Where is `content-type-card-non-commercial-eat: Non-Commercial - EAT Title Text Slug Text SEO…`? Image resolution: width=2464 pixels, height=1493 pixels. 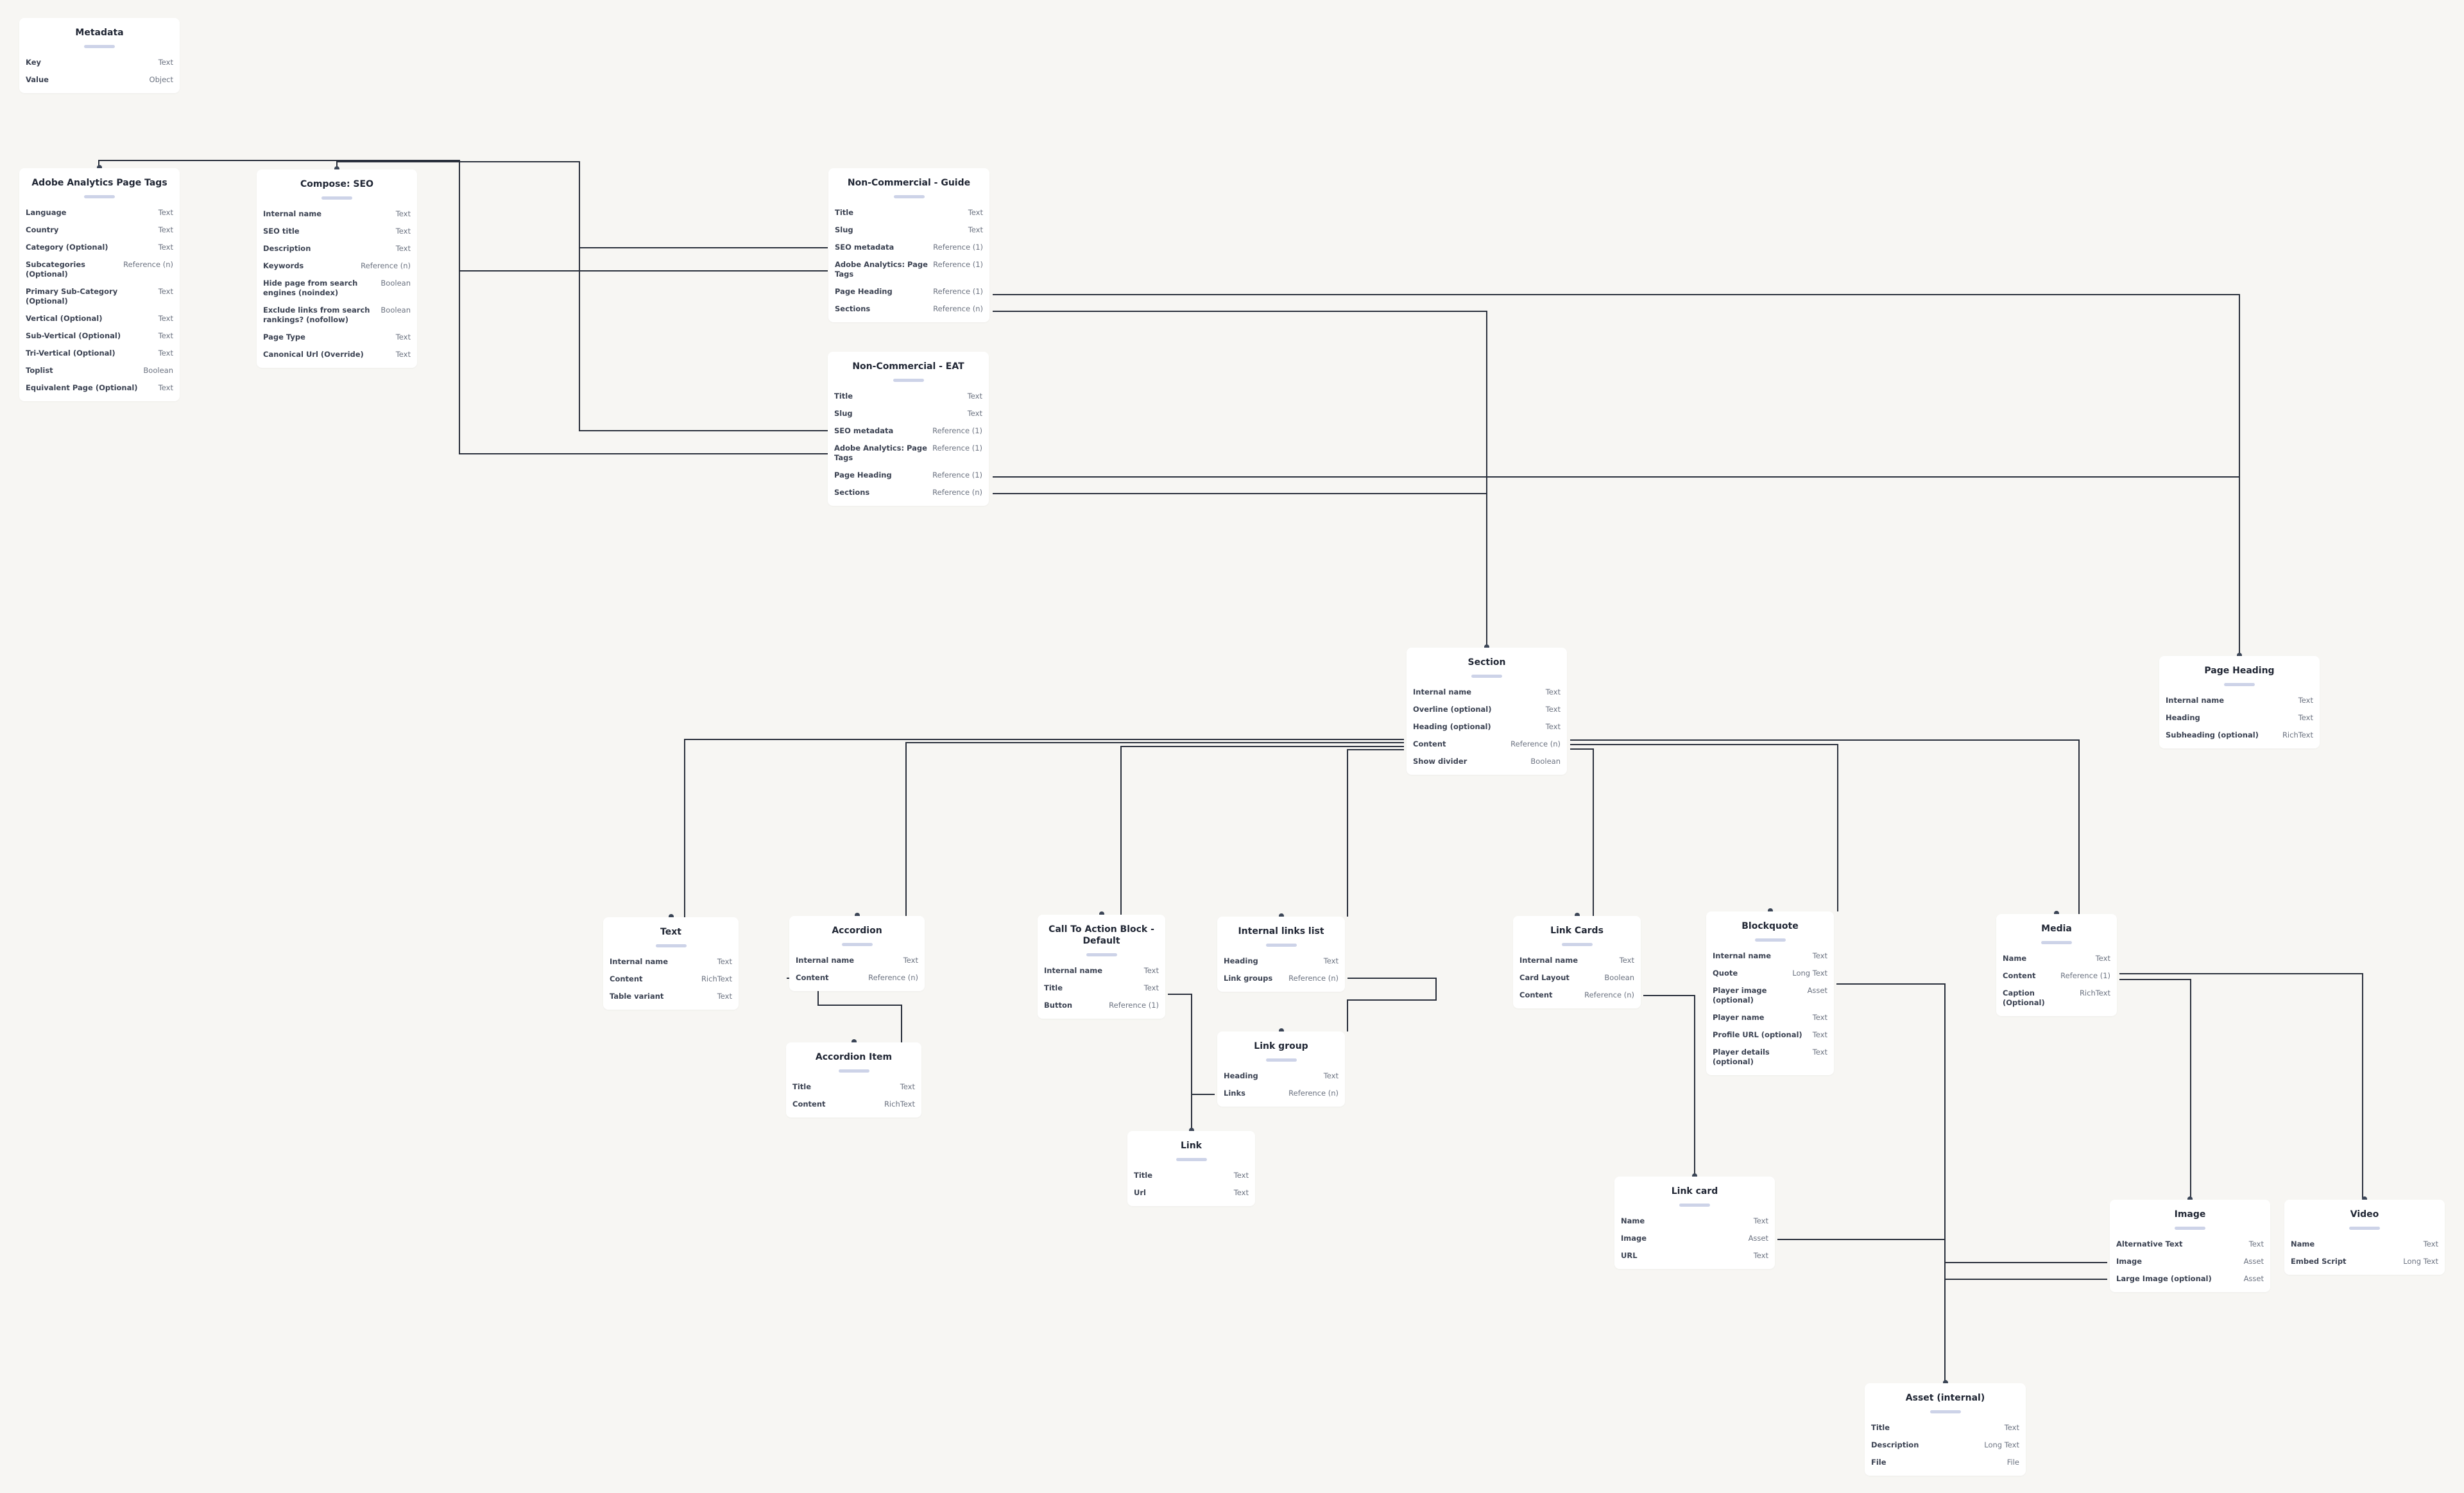
content-type-card-non-commercial-eat: Non-Commercial - EAT Title Text Slug Text SEO… is located at coordinates (909, 429).